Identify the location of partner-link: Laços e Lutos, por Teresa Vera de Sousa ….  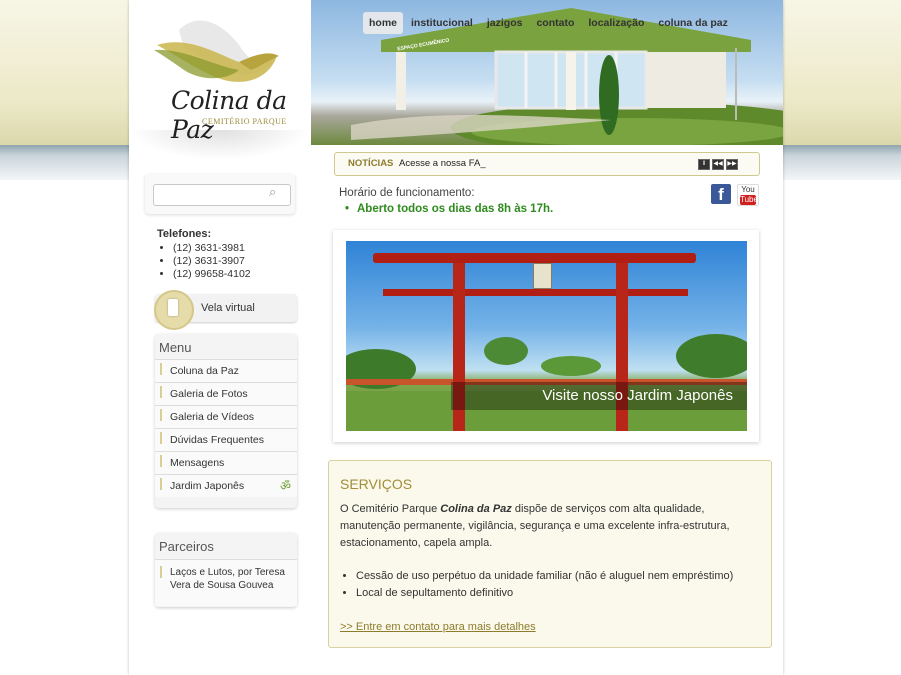
(231, 579).